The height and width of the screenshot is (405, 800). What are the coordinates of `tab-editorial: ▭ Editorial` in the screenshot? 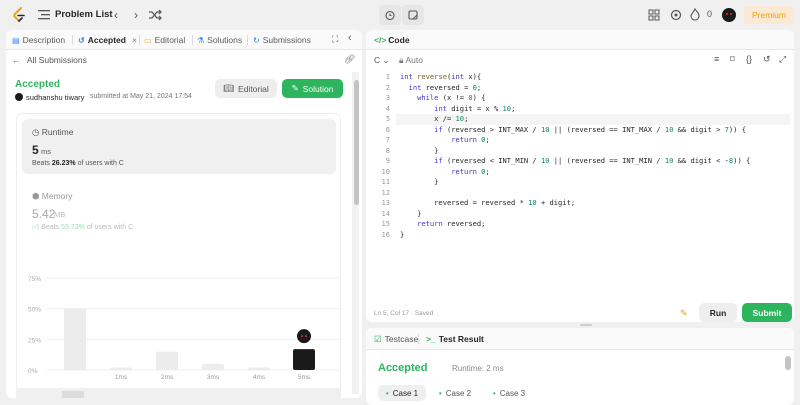 It's located at (164, 40).